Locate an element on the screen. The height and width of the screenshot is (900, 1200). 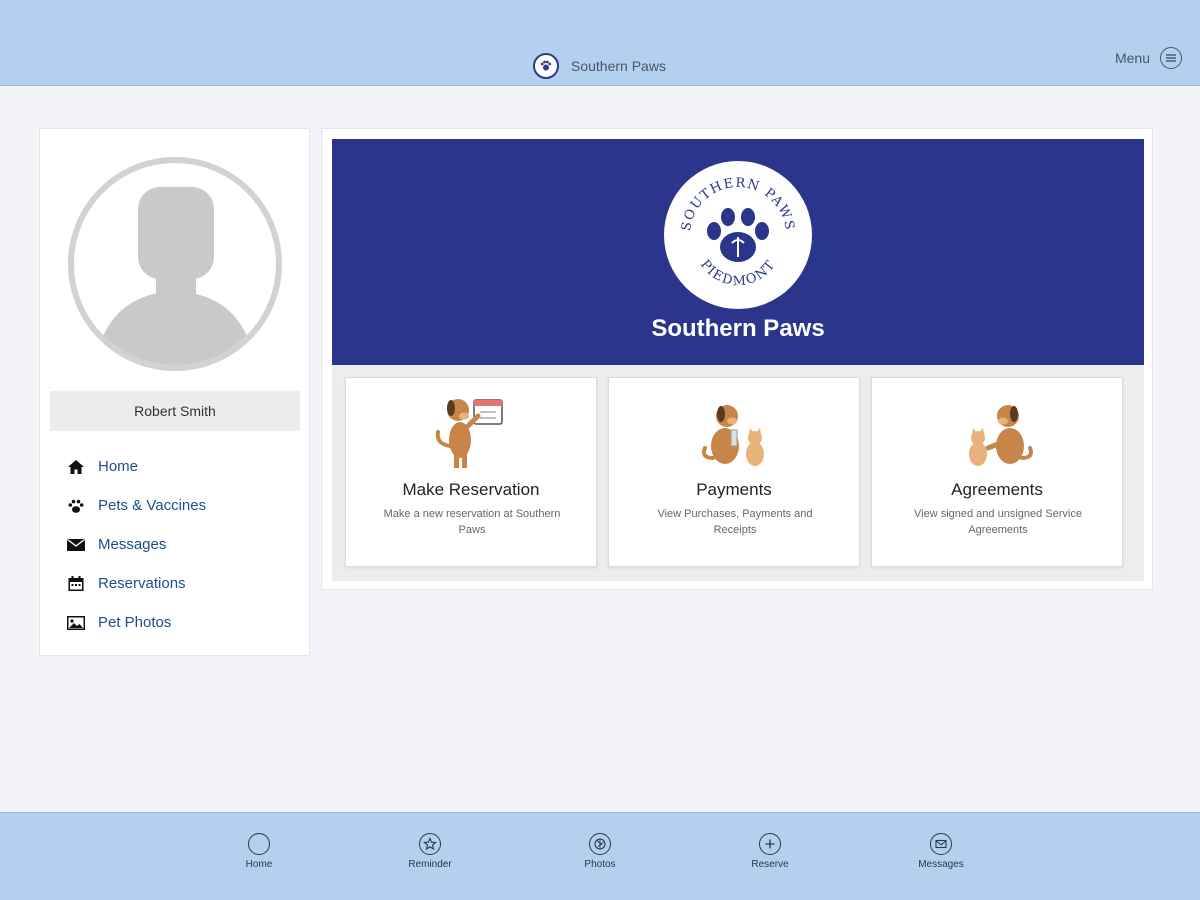
image-icon is located at coordinates (76, 623).